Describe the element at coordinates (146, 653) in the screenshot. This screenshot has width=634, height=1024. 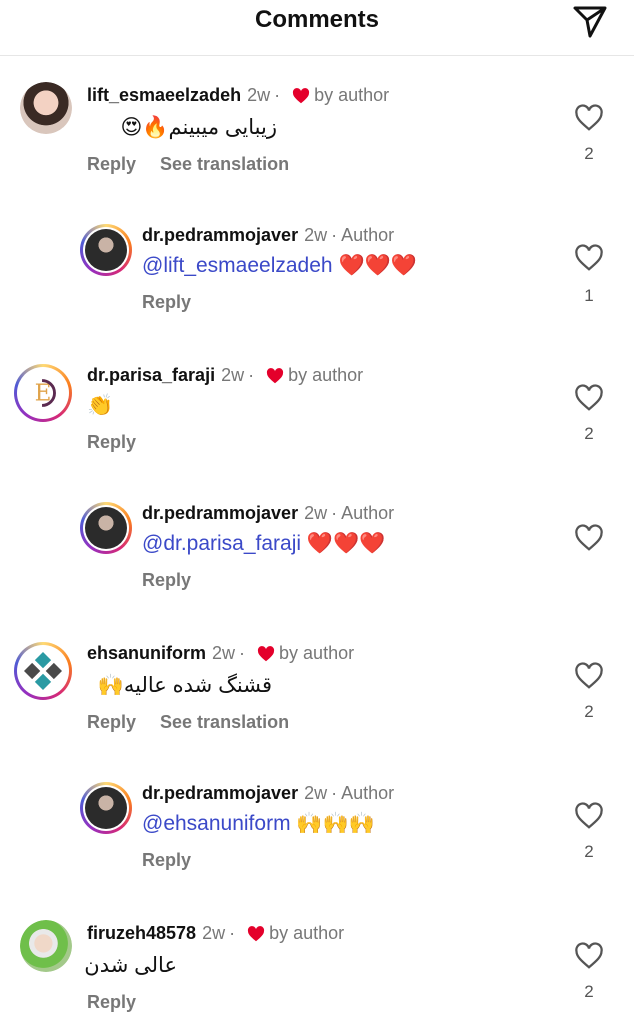
I see `username: ehsanuniform` at that location.